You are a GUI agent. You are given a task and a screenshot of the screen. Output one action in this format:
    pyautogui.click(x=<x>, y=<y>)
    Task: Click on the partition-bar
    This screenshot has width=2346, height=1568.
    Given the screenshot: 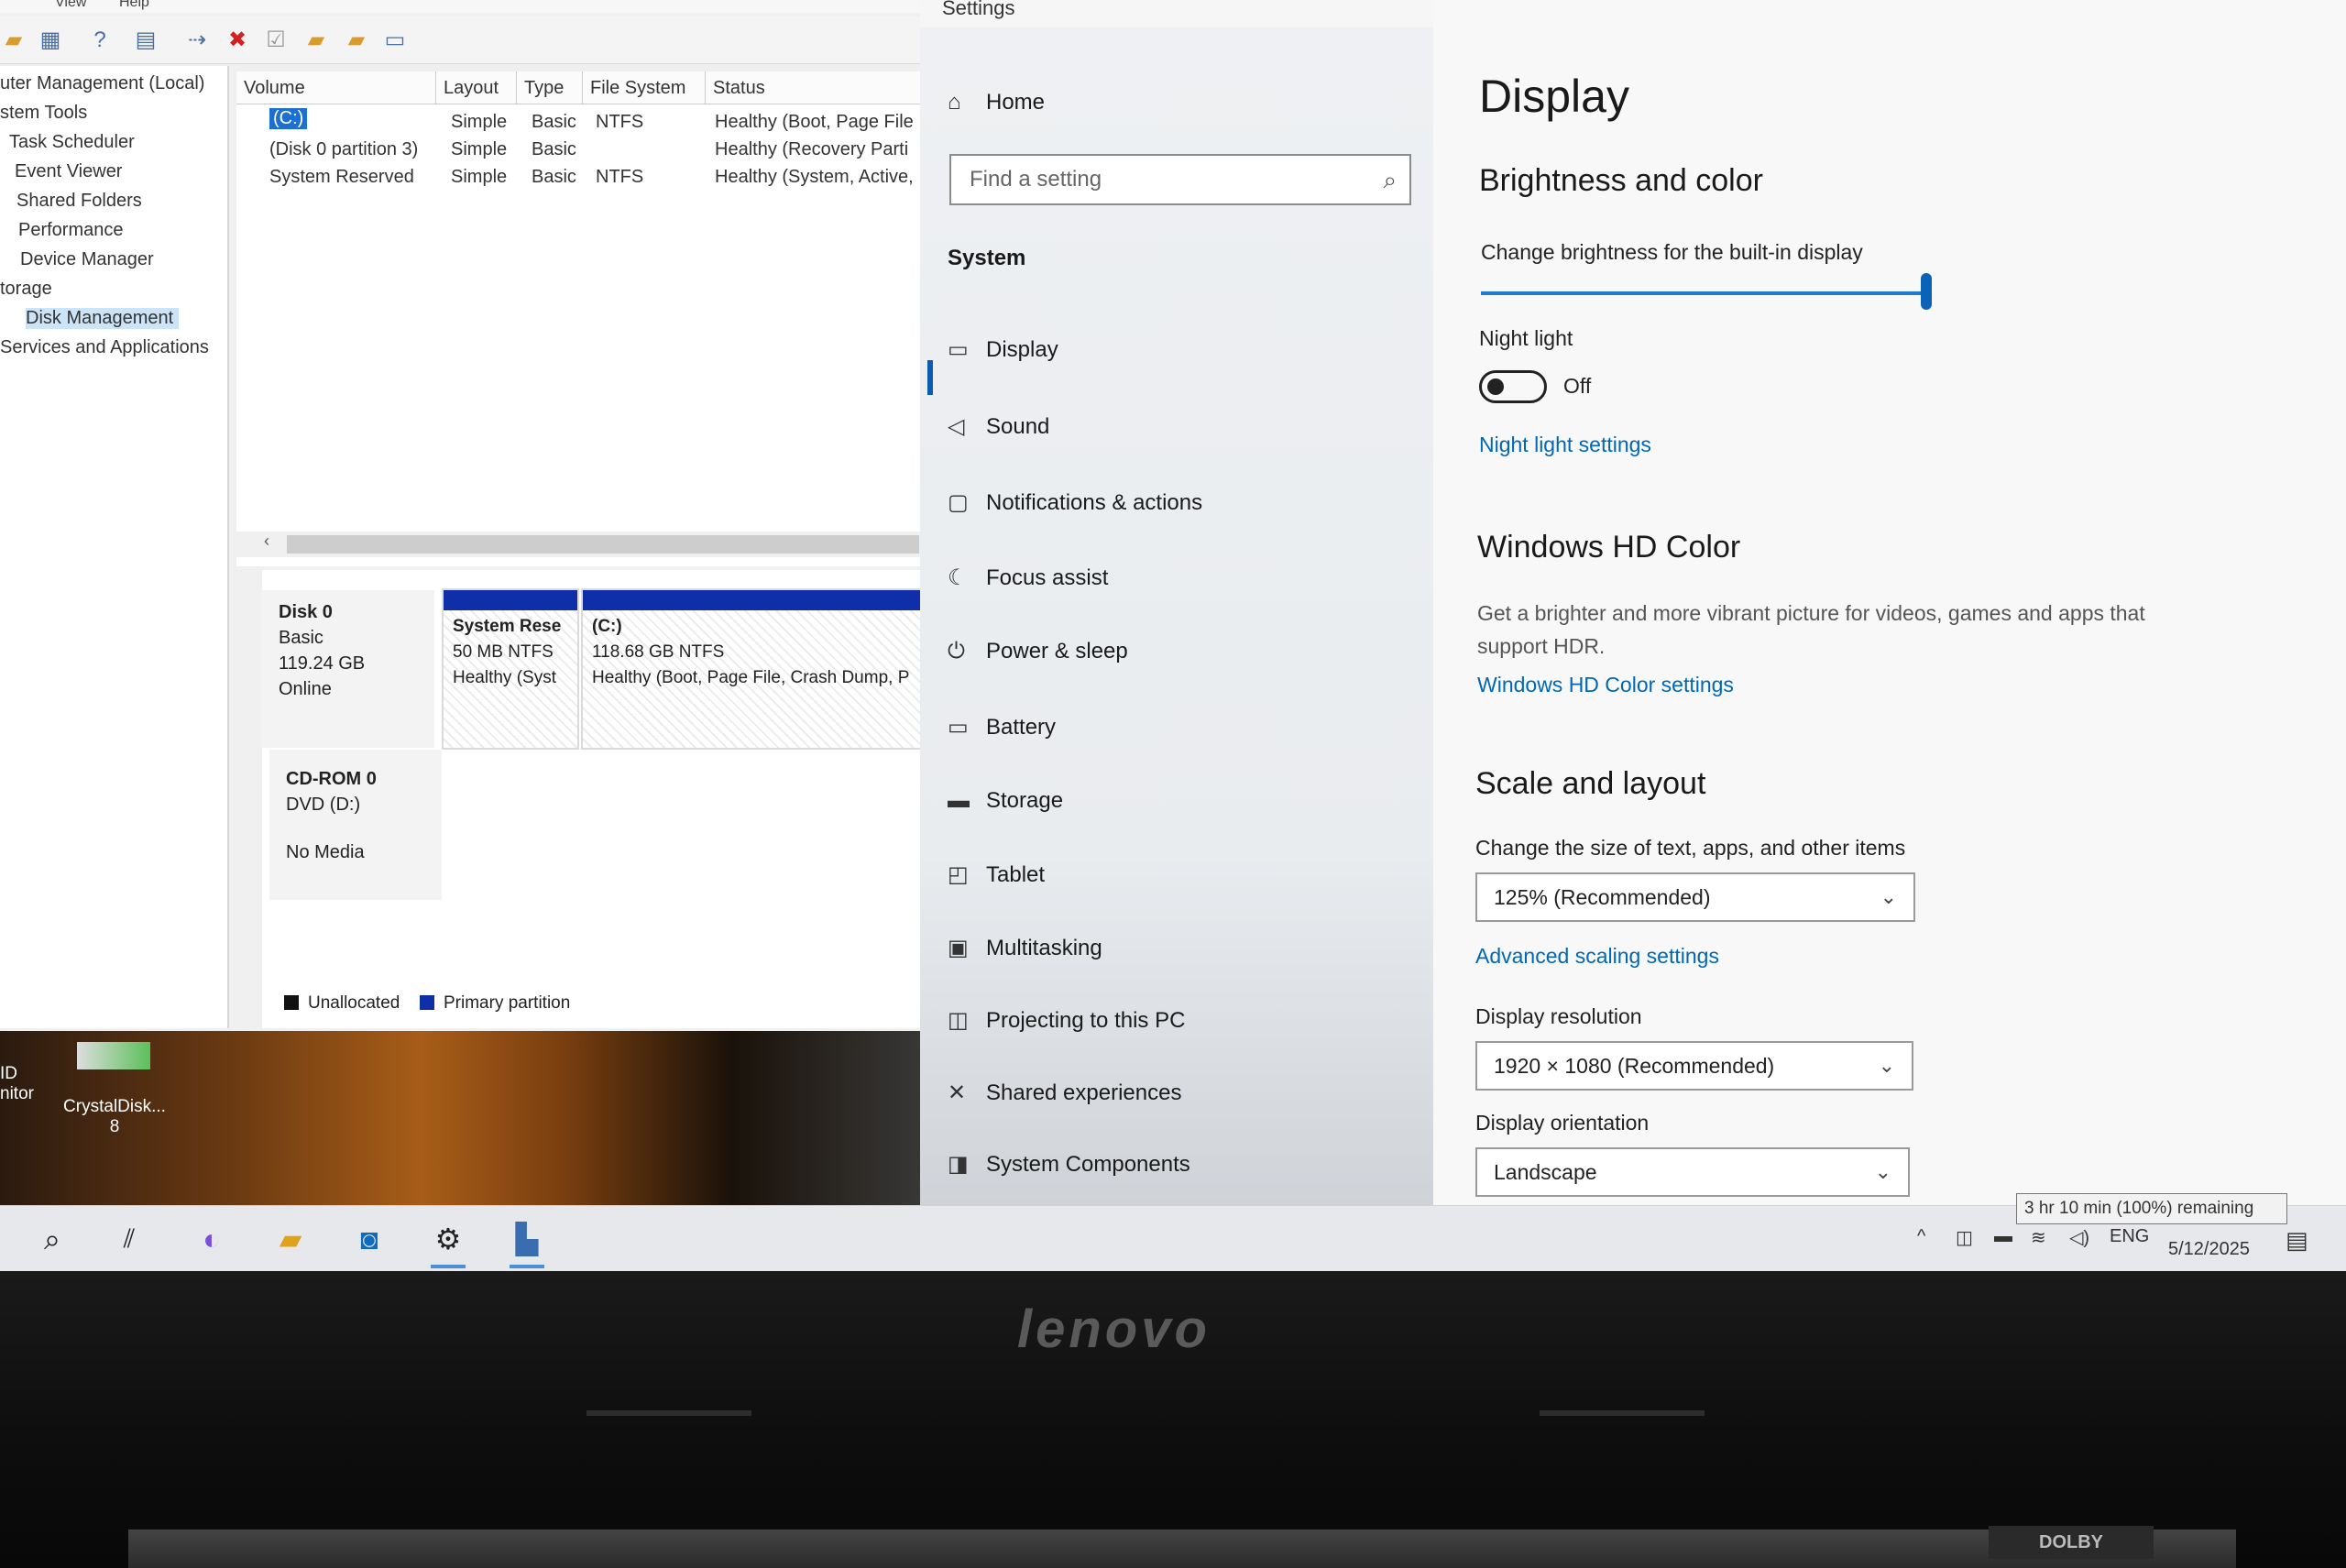 What is the action you would take?
    pyautogui.click(x=753, y=600)
    